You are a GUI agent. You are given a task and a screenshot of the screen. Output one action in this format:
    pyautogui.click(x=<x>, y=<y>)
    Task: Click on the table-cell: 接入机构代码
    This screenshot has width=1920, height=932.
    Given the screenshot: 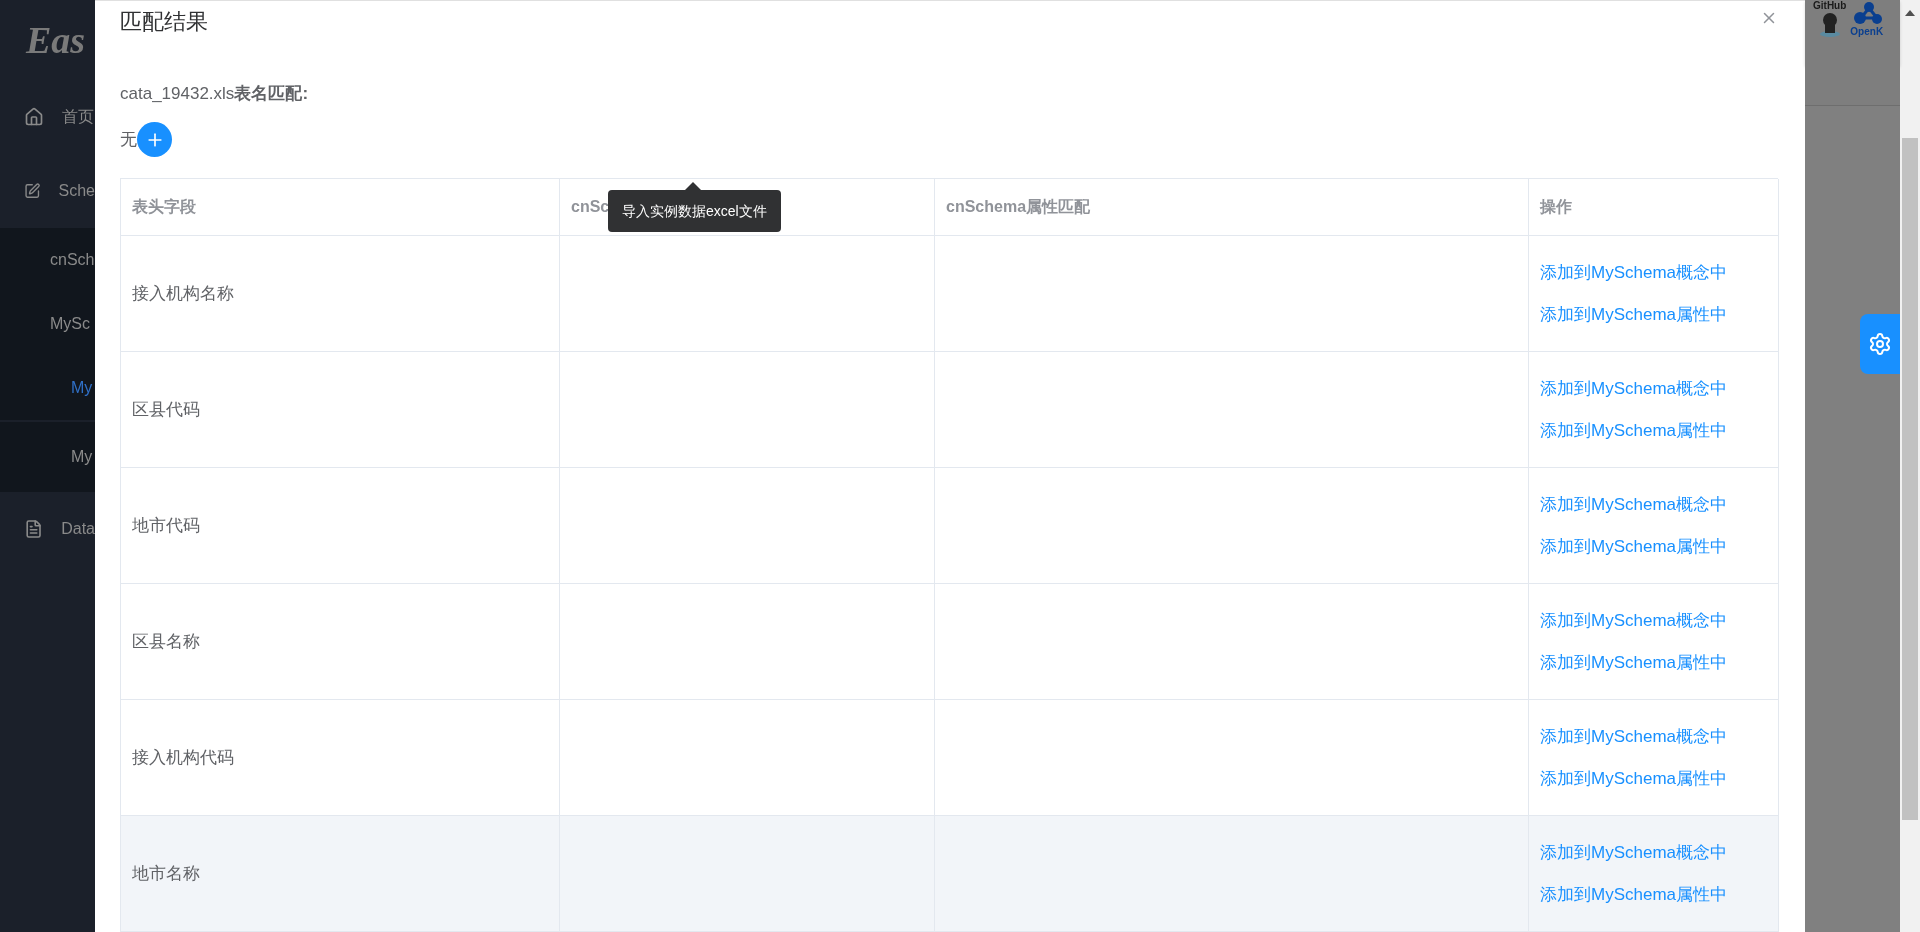 What is the action you would take?
    pyautogui.click(x=340, y=758)
    